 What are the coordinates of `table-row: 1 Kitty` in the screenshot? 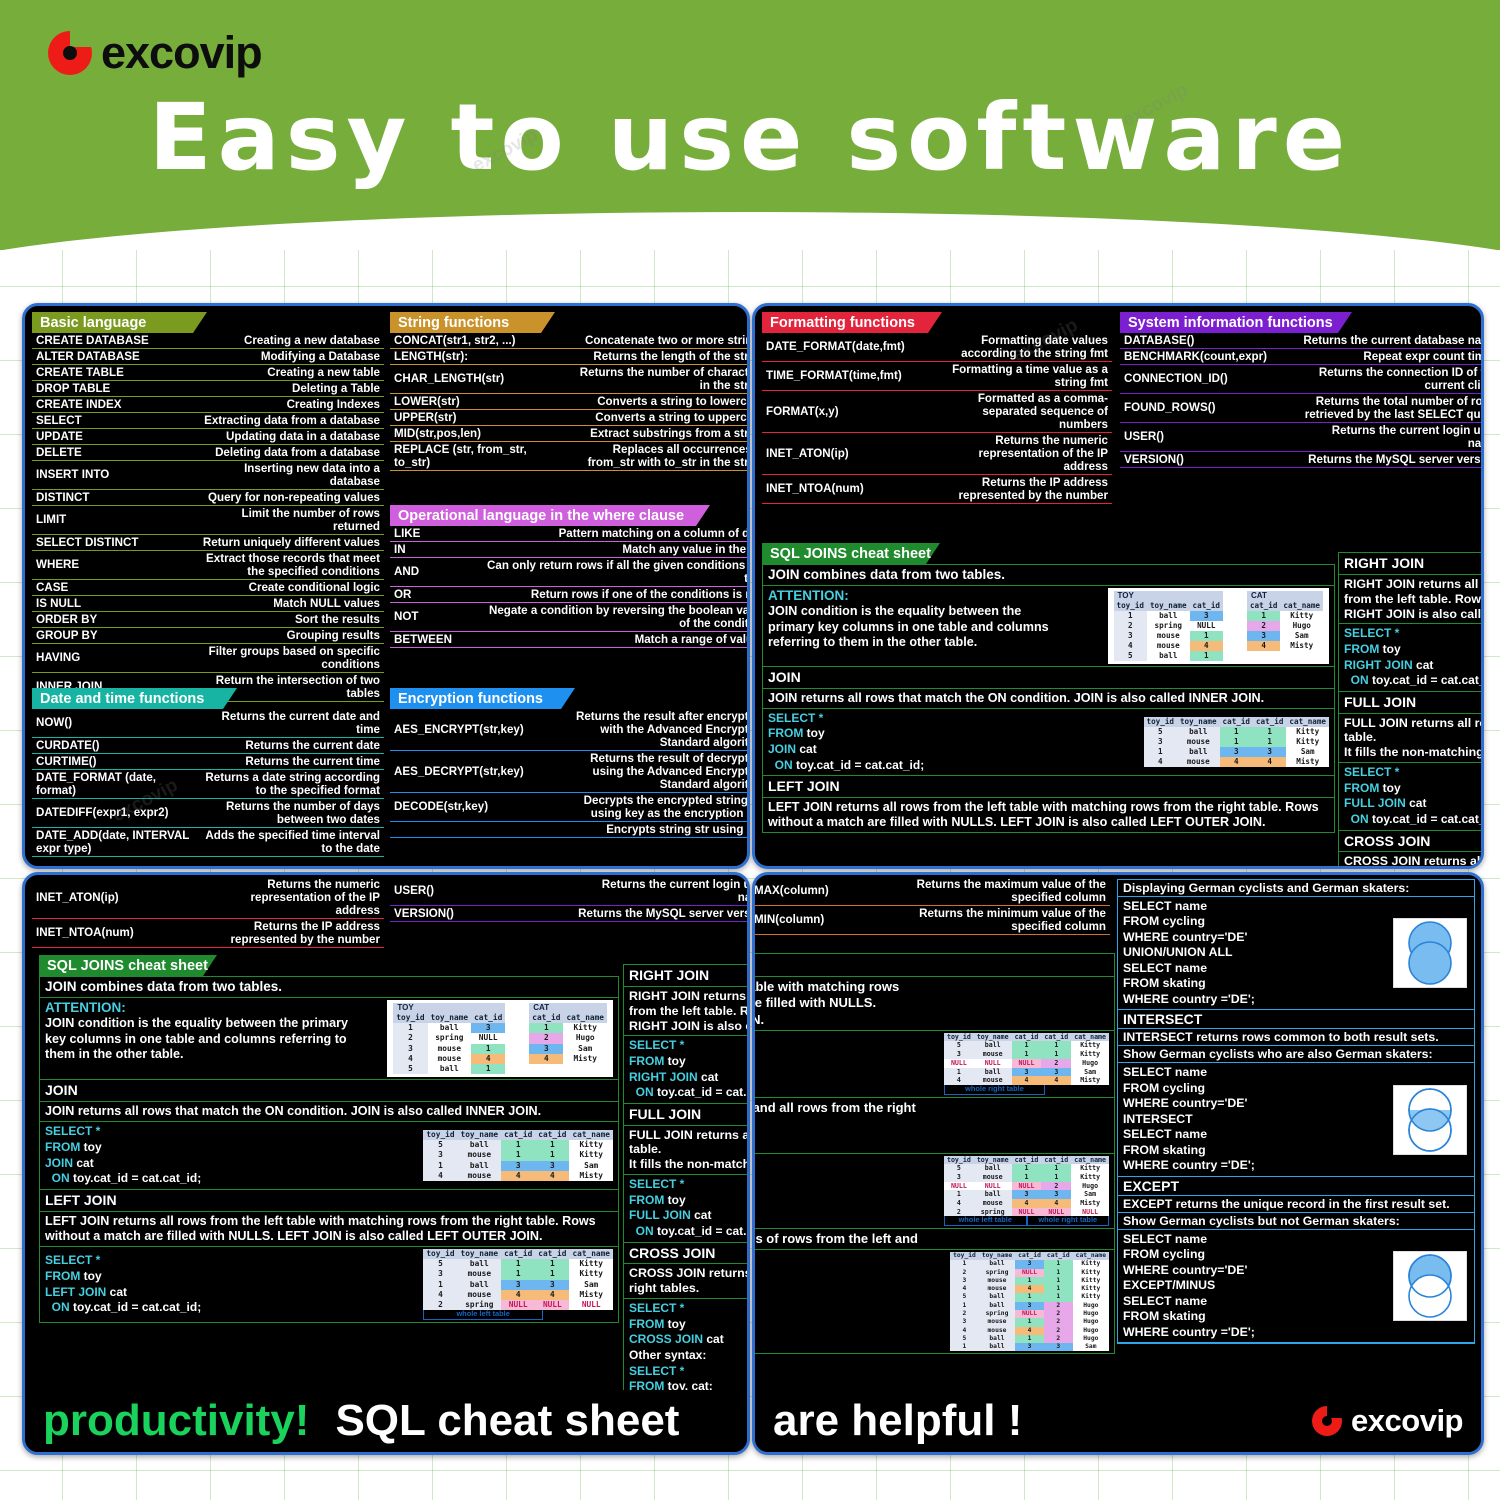 It's located at (1284, 615).